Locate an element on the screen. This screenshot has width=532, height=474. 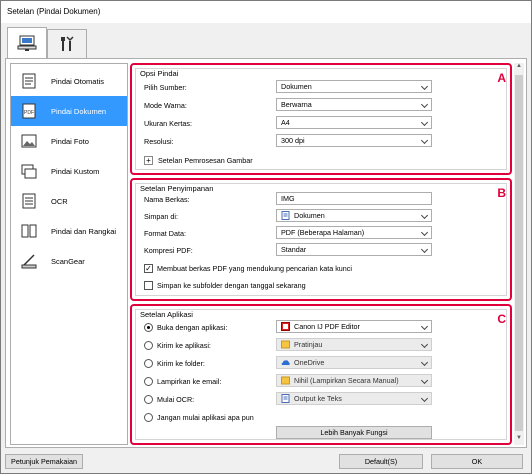
subfolder-date-checkbox is located at coordinates (148, 285).